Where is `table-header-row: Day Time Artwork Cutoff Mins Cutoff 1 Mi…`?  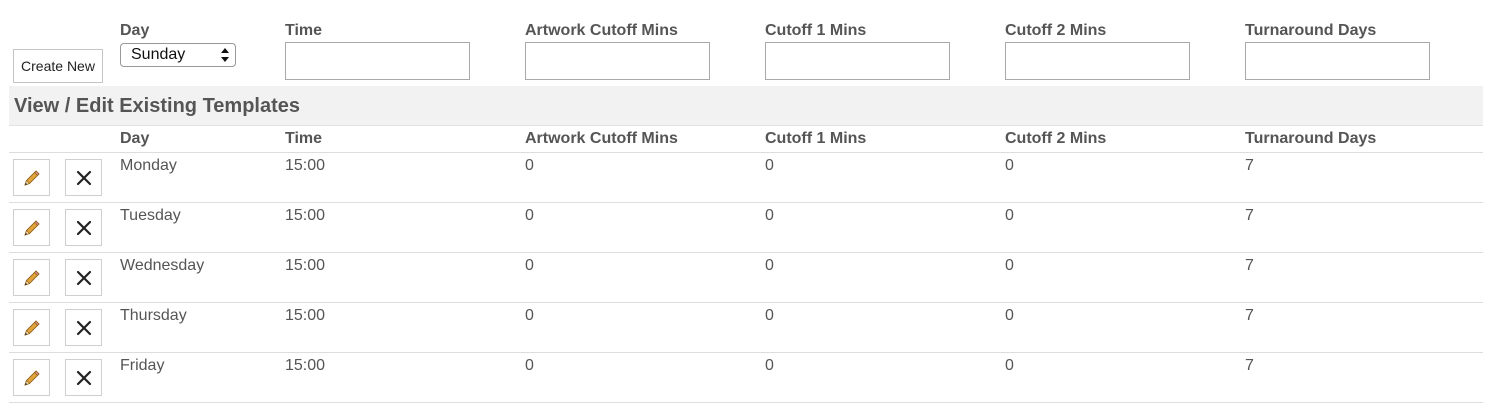 table-header-row: Day Time Artwork Cutoff Mins Cutoff 1 Mi… is located at coordinates (746, 139).